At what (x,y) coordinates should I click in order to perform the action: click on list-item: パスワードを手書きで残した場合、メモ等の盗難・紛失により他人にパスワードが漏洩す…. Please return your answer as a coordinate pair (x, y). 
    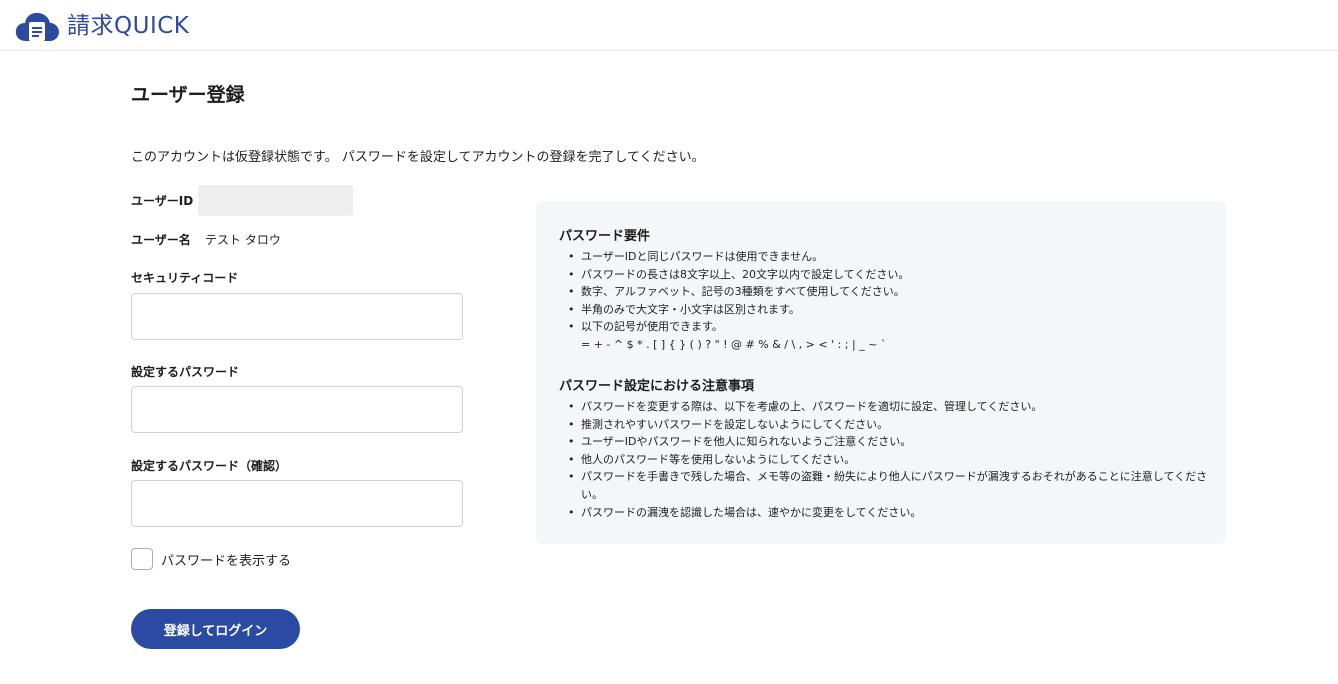
    Looking at the image, I should click on (884, 485).